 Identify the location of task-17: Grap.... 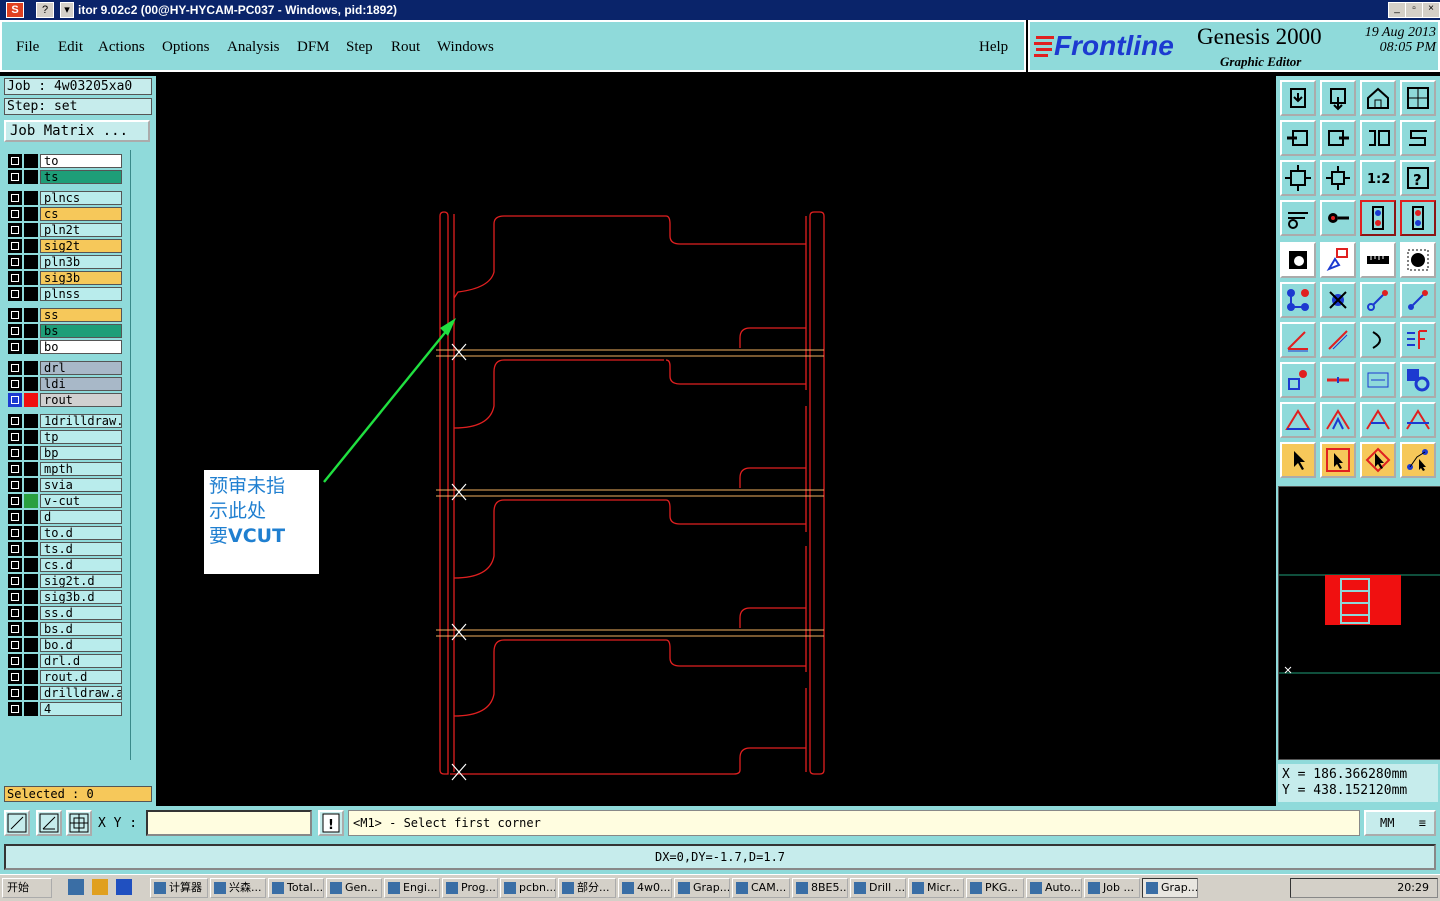
(1170, 888).